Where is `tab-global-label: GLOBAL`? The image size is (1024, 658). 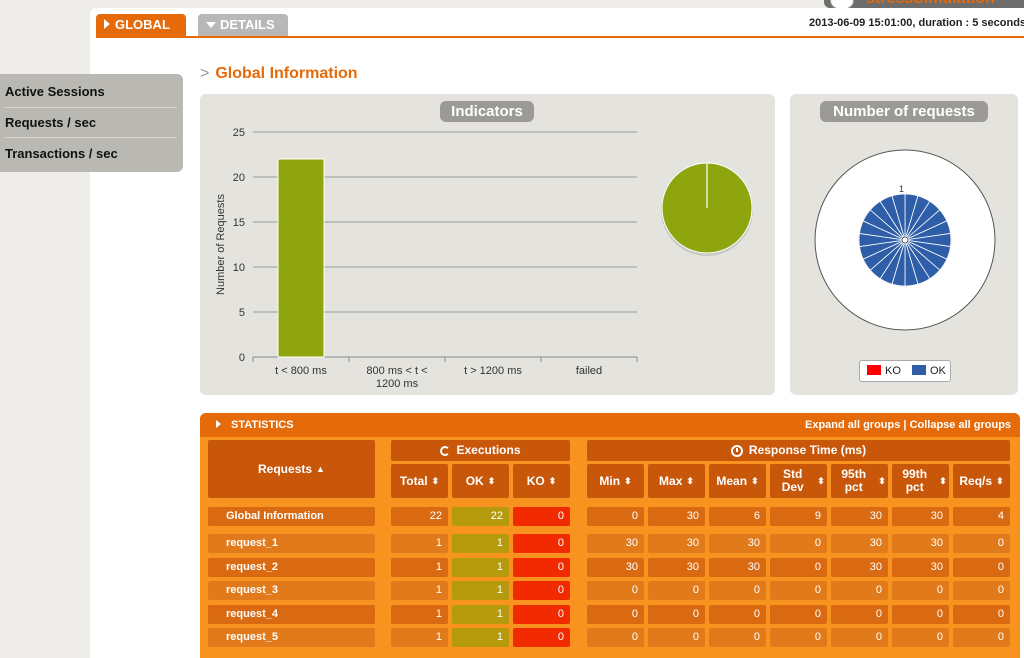 tab-global-label: GLOBAL is located at coordinates (142, 24).